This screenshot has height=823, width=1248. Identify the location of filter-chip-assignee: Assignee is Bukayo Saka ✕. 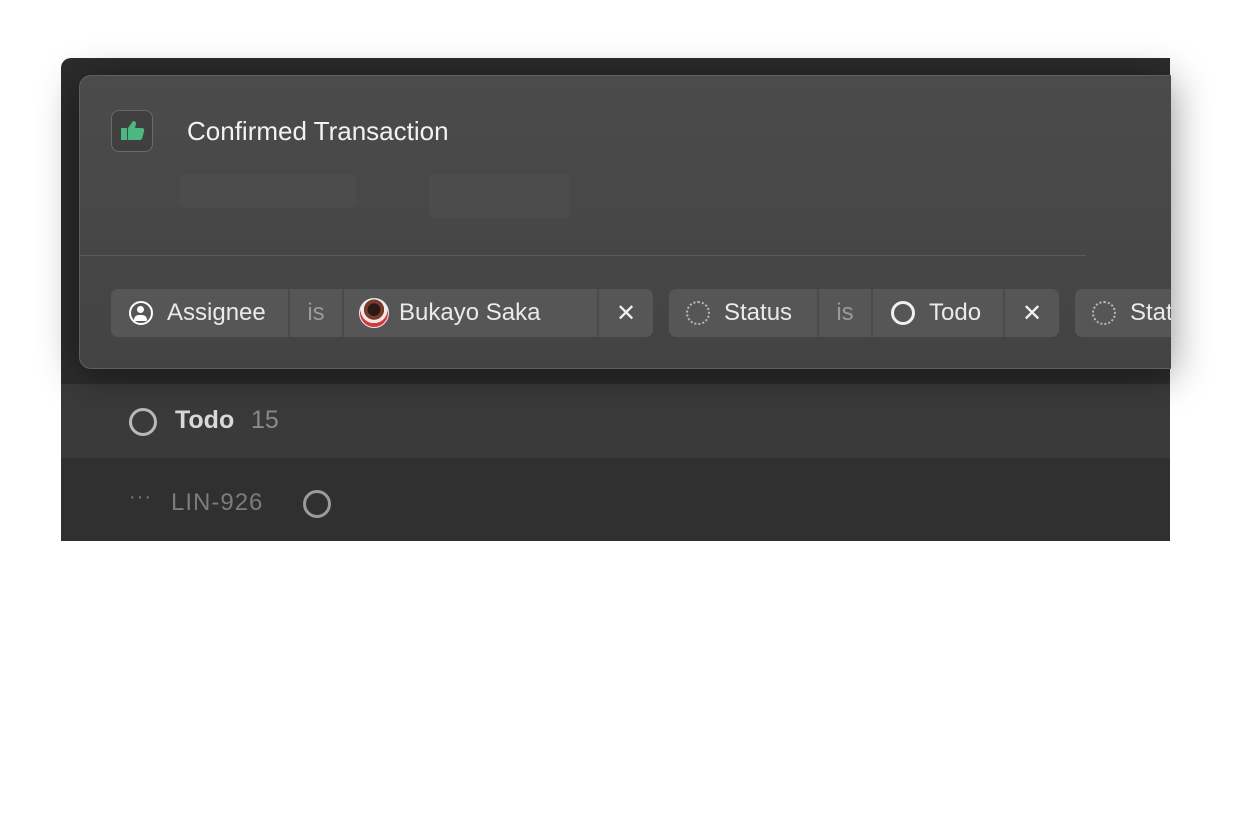
(382, 313).